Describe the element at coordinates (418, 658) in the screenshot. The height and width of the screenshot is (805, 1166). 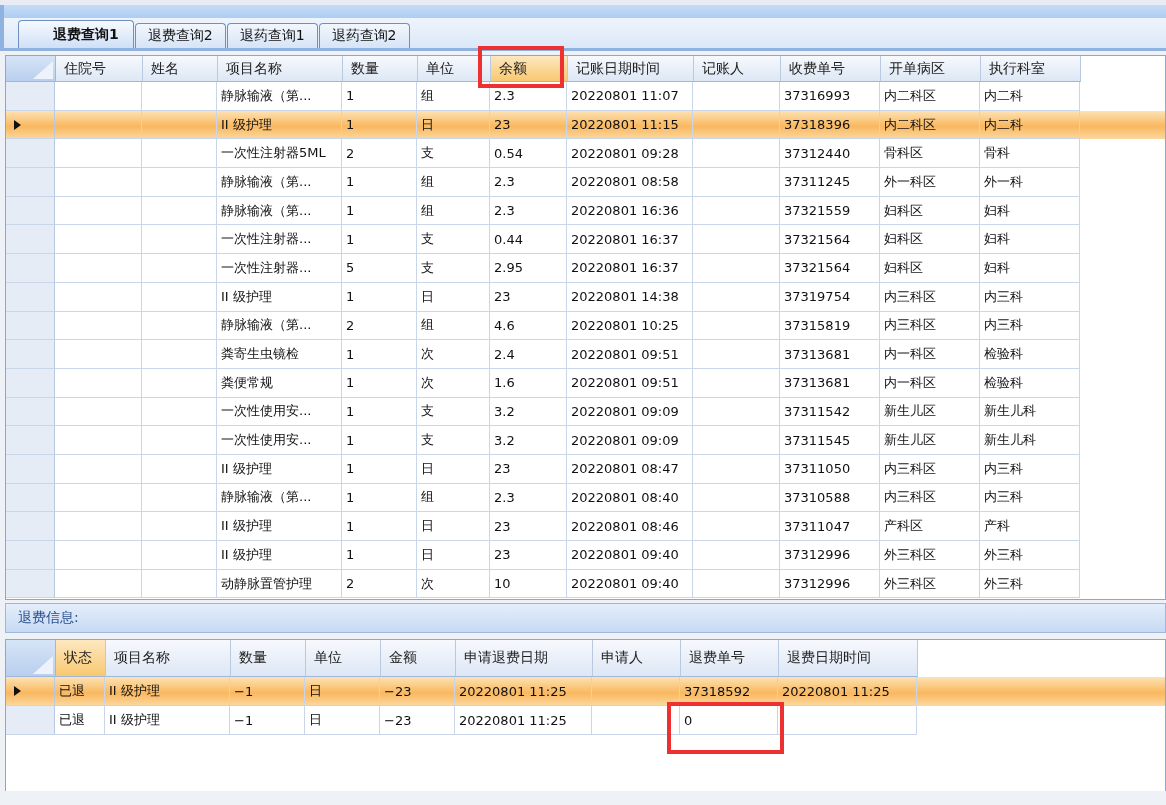
I see `column-header: 金额` at that location.